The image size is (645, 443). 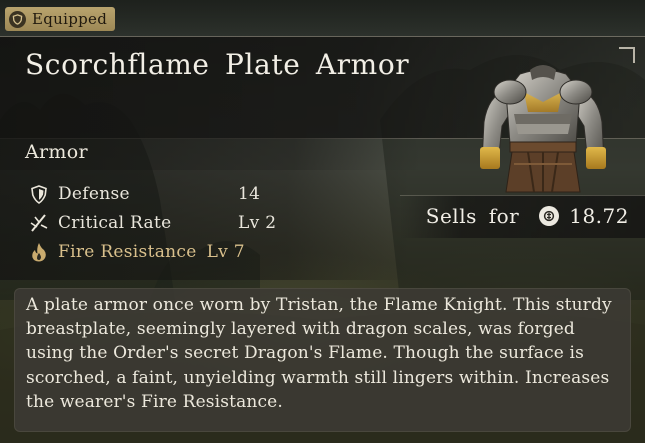 I want to click on stat-value: Lv 2, so click(x=257, y=223).